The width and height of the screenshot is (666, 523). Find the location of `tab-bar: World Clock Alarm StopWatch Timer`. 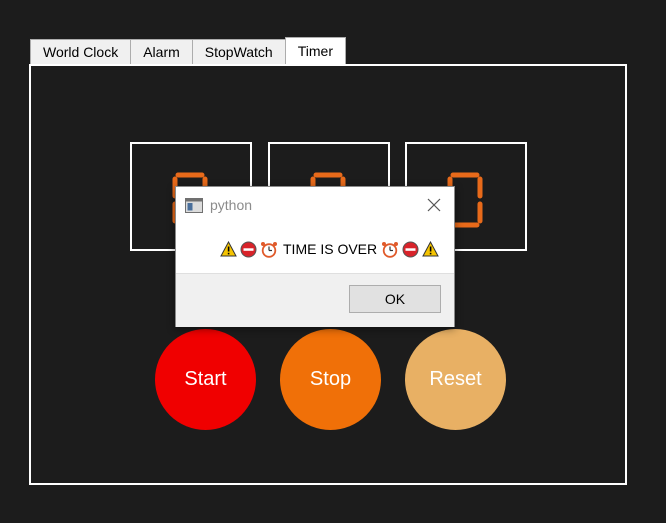

tab-bar: World Clock Alarm StopWatch Timer is located at coordinates (188, 51).